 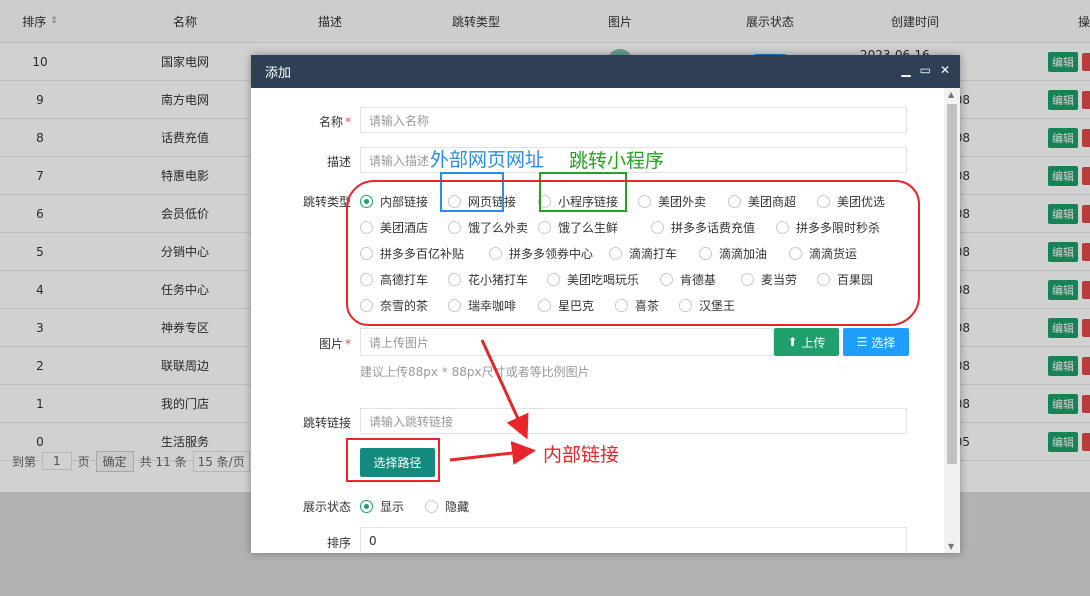 What do you see at coordinates (504, 389) in the screenshot?
I see `arrow-to-internal-link` at bounding box center [504, 389].